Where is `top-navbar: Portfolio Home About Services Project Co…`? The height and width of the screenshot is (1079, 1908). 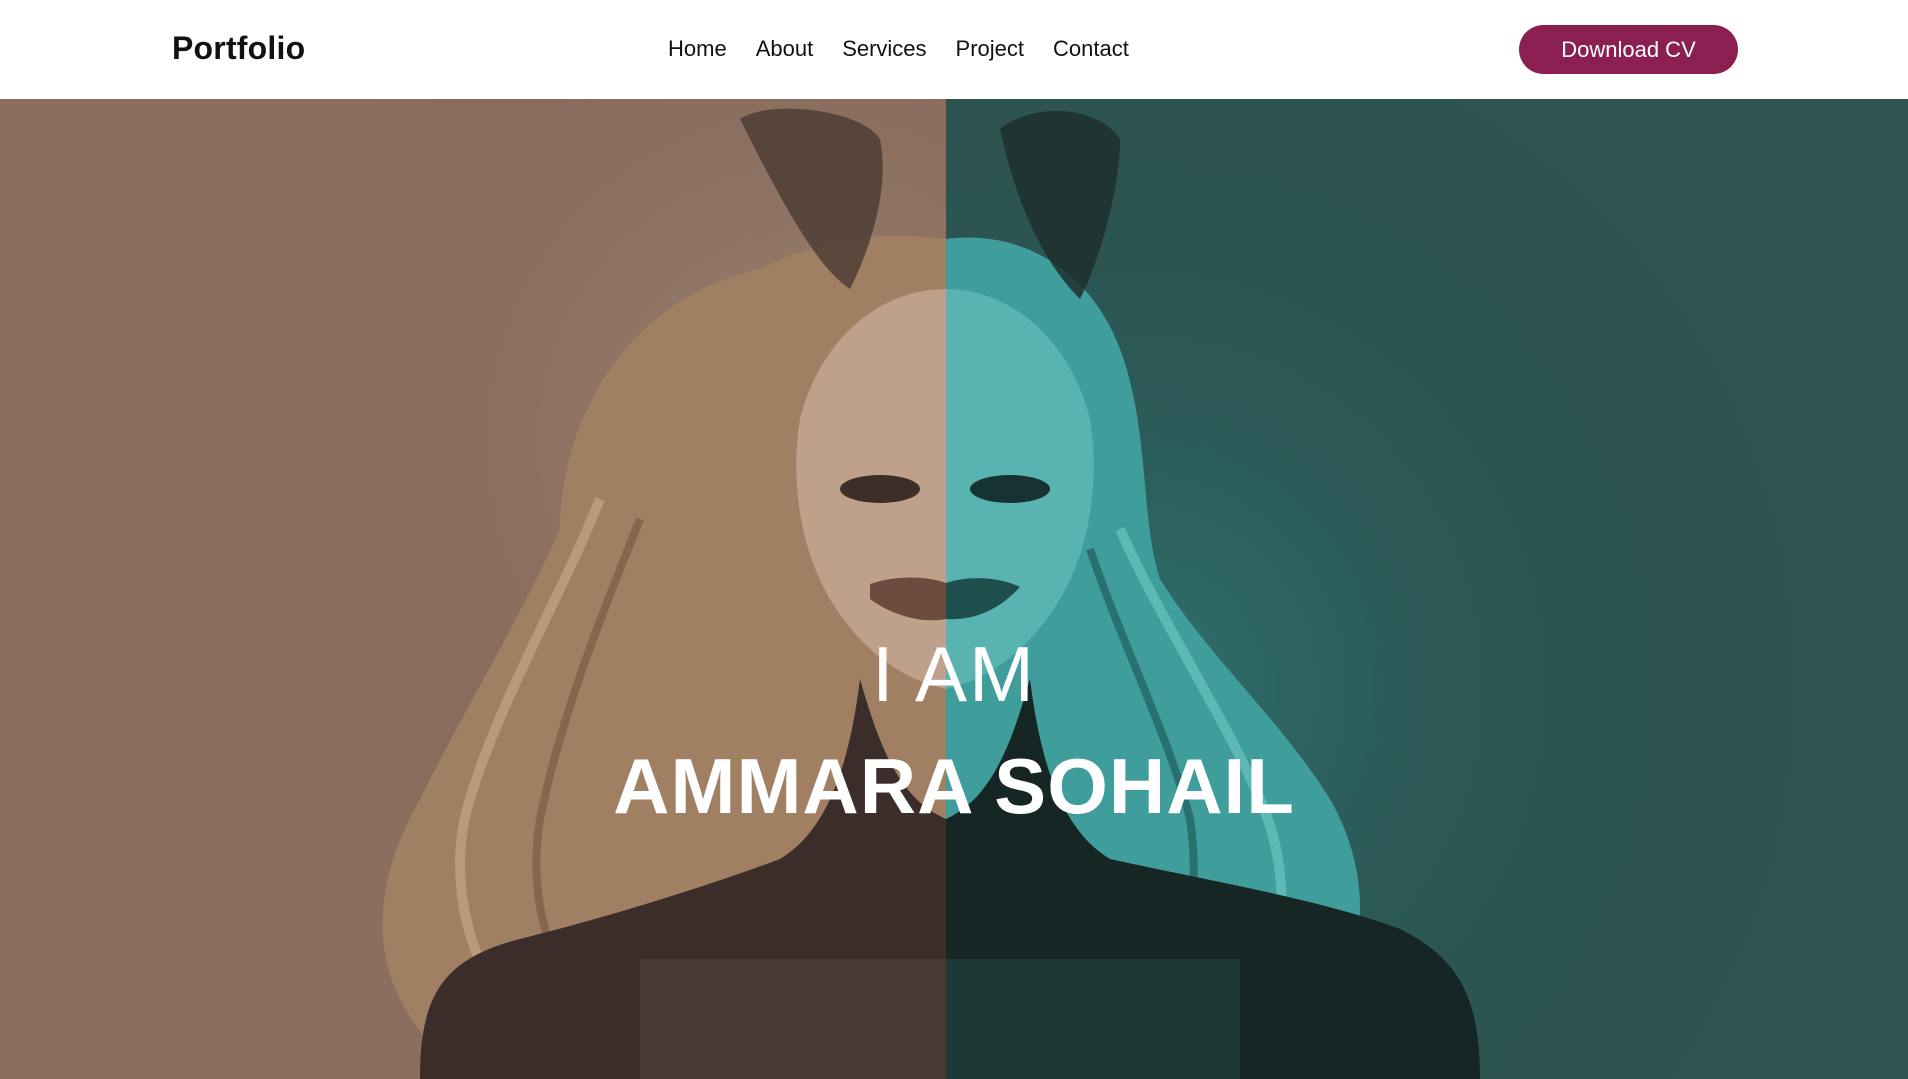
top-navbar: Portfolio Home About Services Project Co… is located at coordinates (954, 49).